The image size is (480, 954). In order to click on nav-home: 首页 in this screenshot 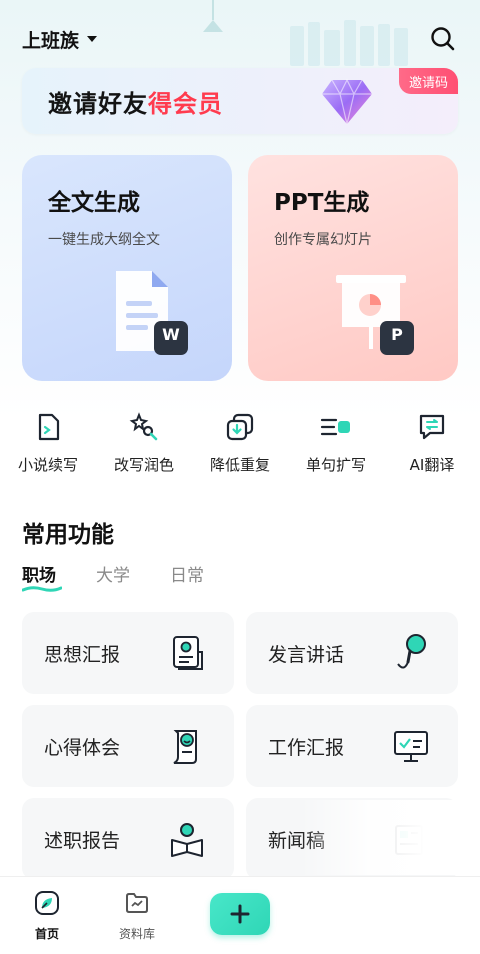, I will do `click(47, 915)`.